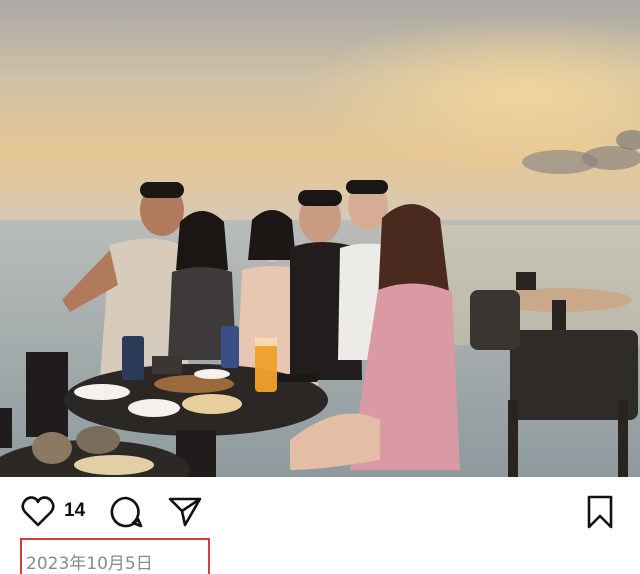  Describe the element at coordinates (600, 512) in the screenshot. I see `bookmark-icon` at that location.